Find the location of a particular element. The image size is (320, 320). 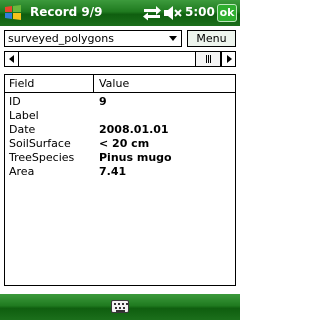

table-row: Label is located at coordinates (120, 116).